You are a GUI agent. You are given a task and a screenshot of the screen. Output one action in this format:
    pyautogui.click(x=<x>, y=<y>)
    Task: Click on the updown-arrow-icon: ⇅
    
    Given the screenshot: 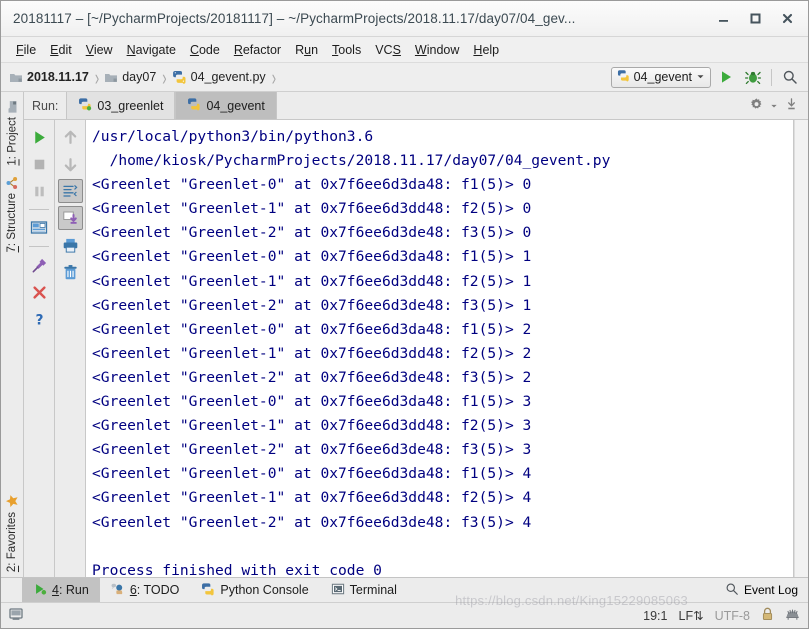 What is the action you would take?
    pyautogui.click(x=698, y=616)
    